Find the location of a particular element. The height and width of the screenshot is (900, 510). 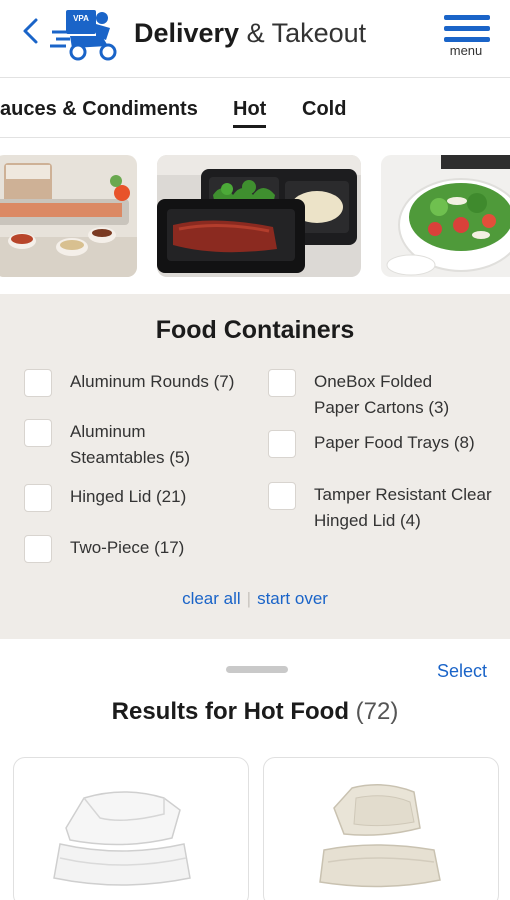

filter-option-onebox-folded-paper-cartons: OneBox Folded Paper Cartons (3) is located at coordinates (386, 395).